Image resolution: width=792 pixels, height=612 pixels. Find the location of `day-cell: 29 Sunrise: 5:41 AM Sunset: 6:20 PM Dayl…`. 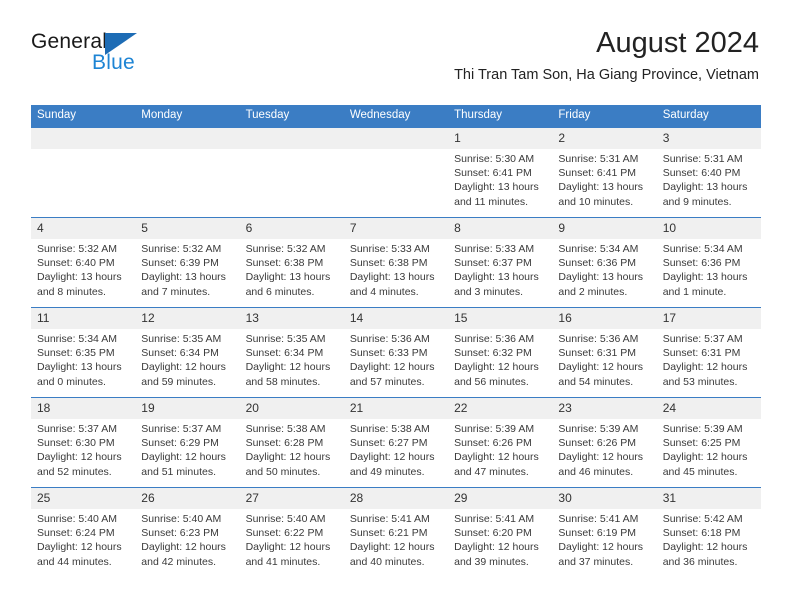

day-cell: 29 Sunrise: 5:41 AM Sunset: 6:20 PM Dayl… is located at coordinates (500, 532).